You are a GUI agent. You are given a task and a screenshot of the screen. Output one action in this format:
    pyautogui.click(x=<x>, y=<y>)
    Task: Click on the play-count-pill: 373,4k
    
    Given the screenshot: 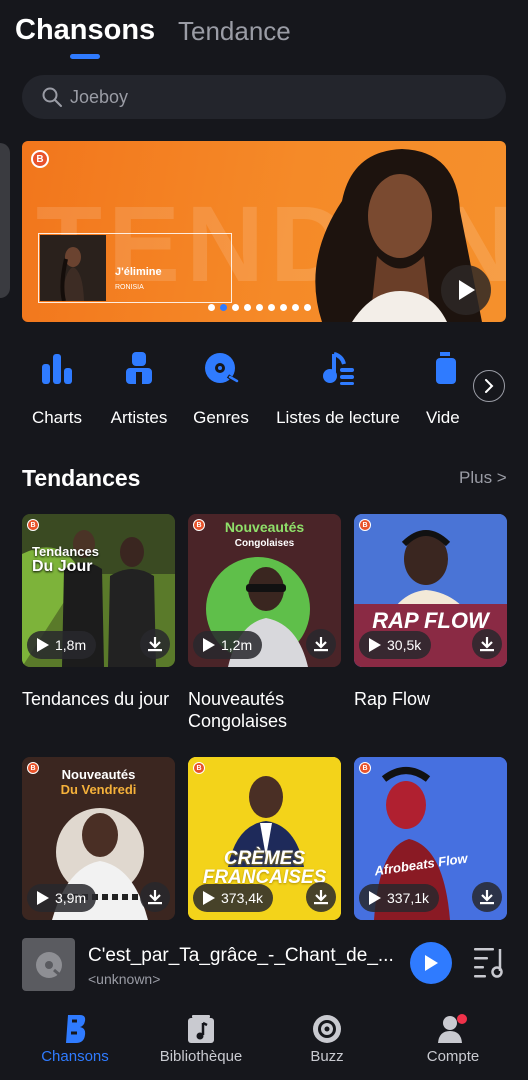 What is the action you would take?
    pyautogui.click(x=233, y=898)
    